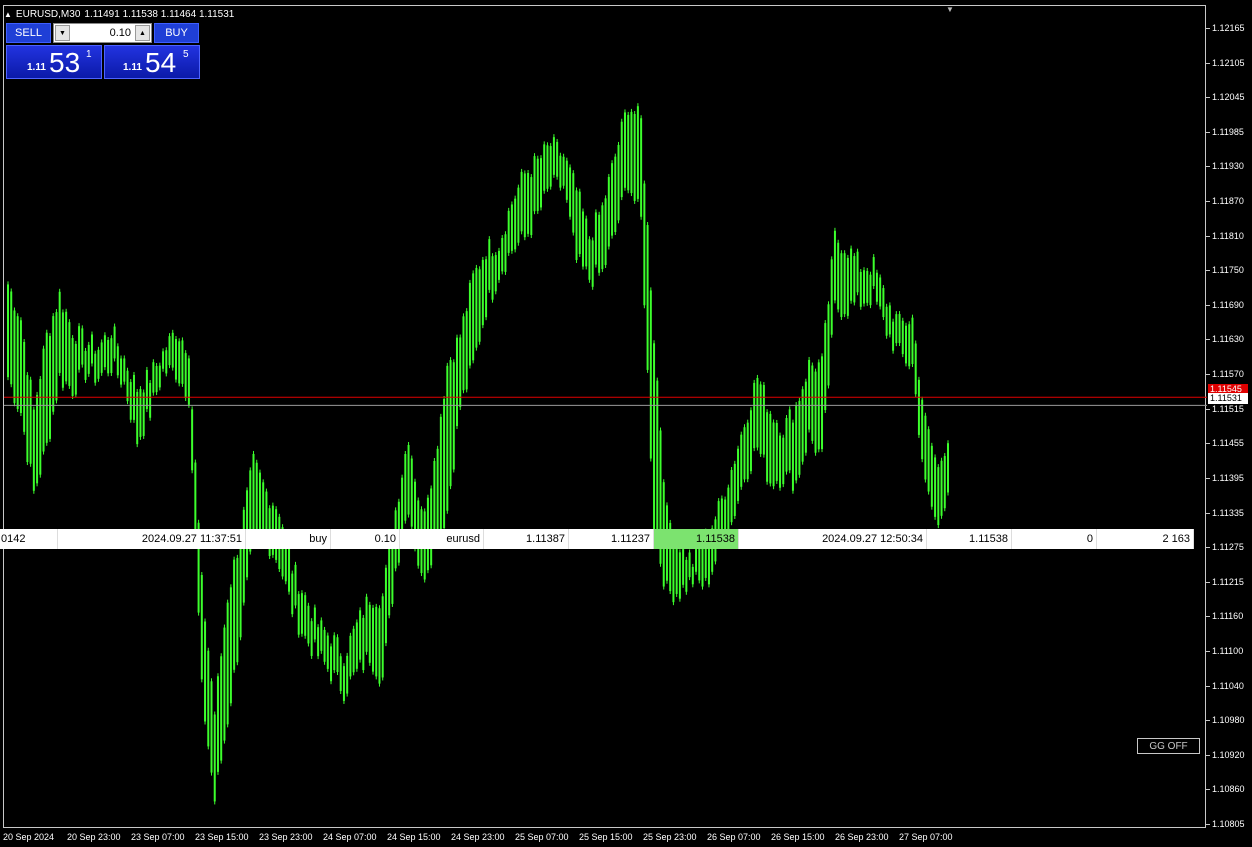 The width and height of the screenshot is (1252, 847). What do you see at coordinates (62, 33) in the screenshot?
I see `lot-decrease-icon: ▼` at bounding box center [62, 33].